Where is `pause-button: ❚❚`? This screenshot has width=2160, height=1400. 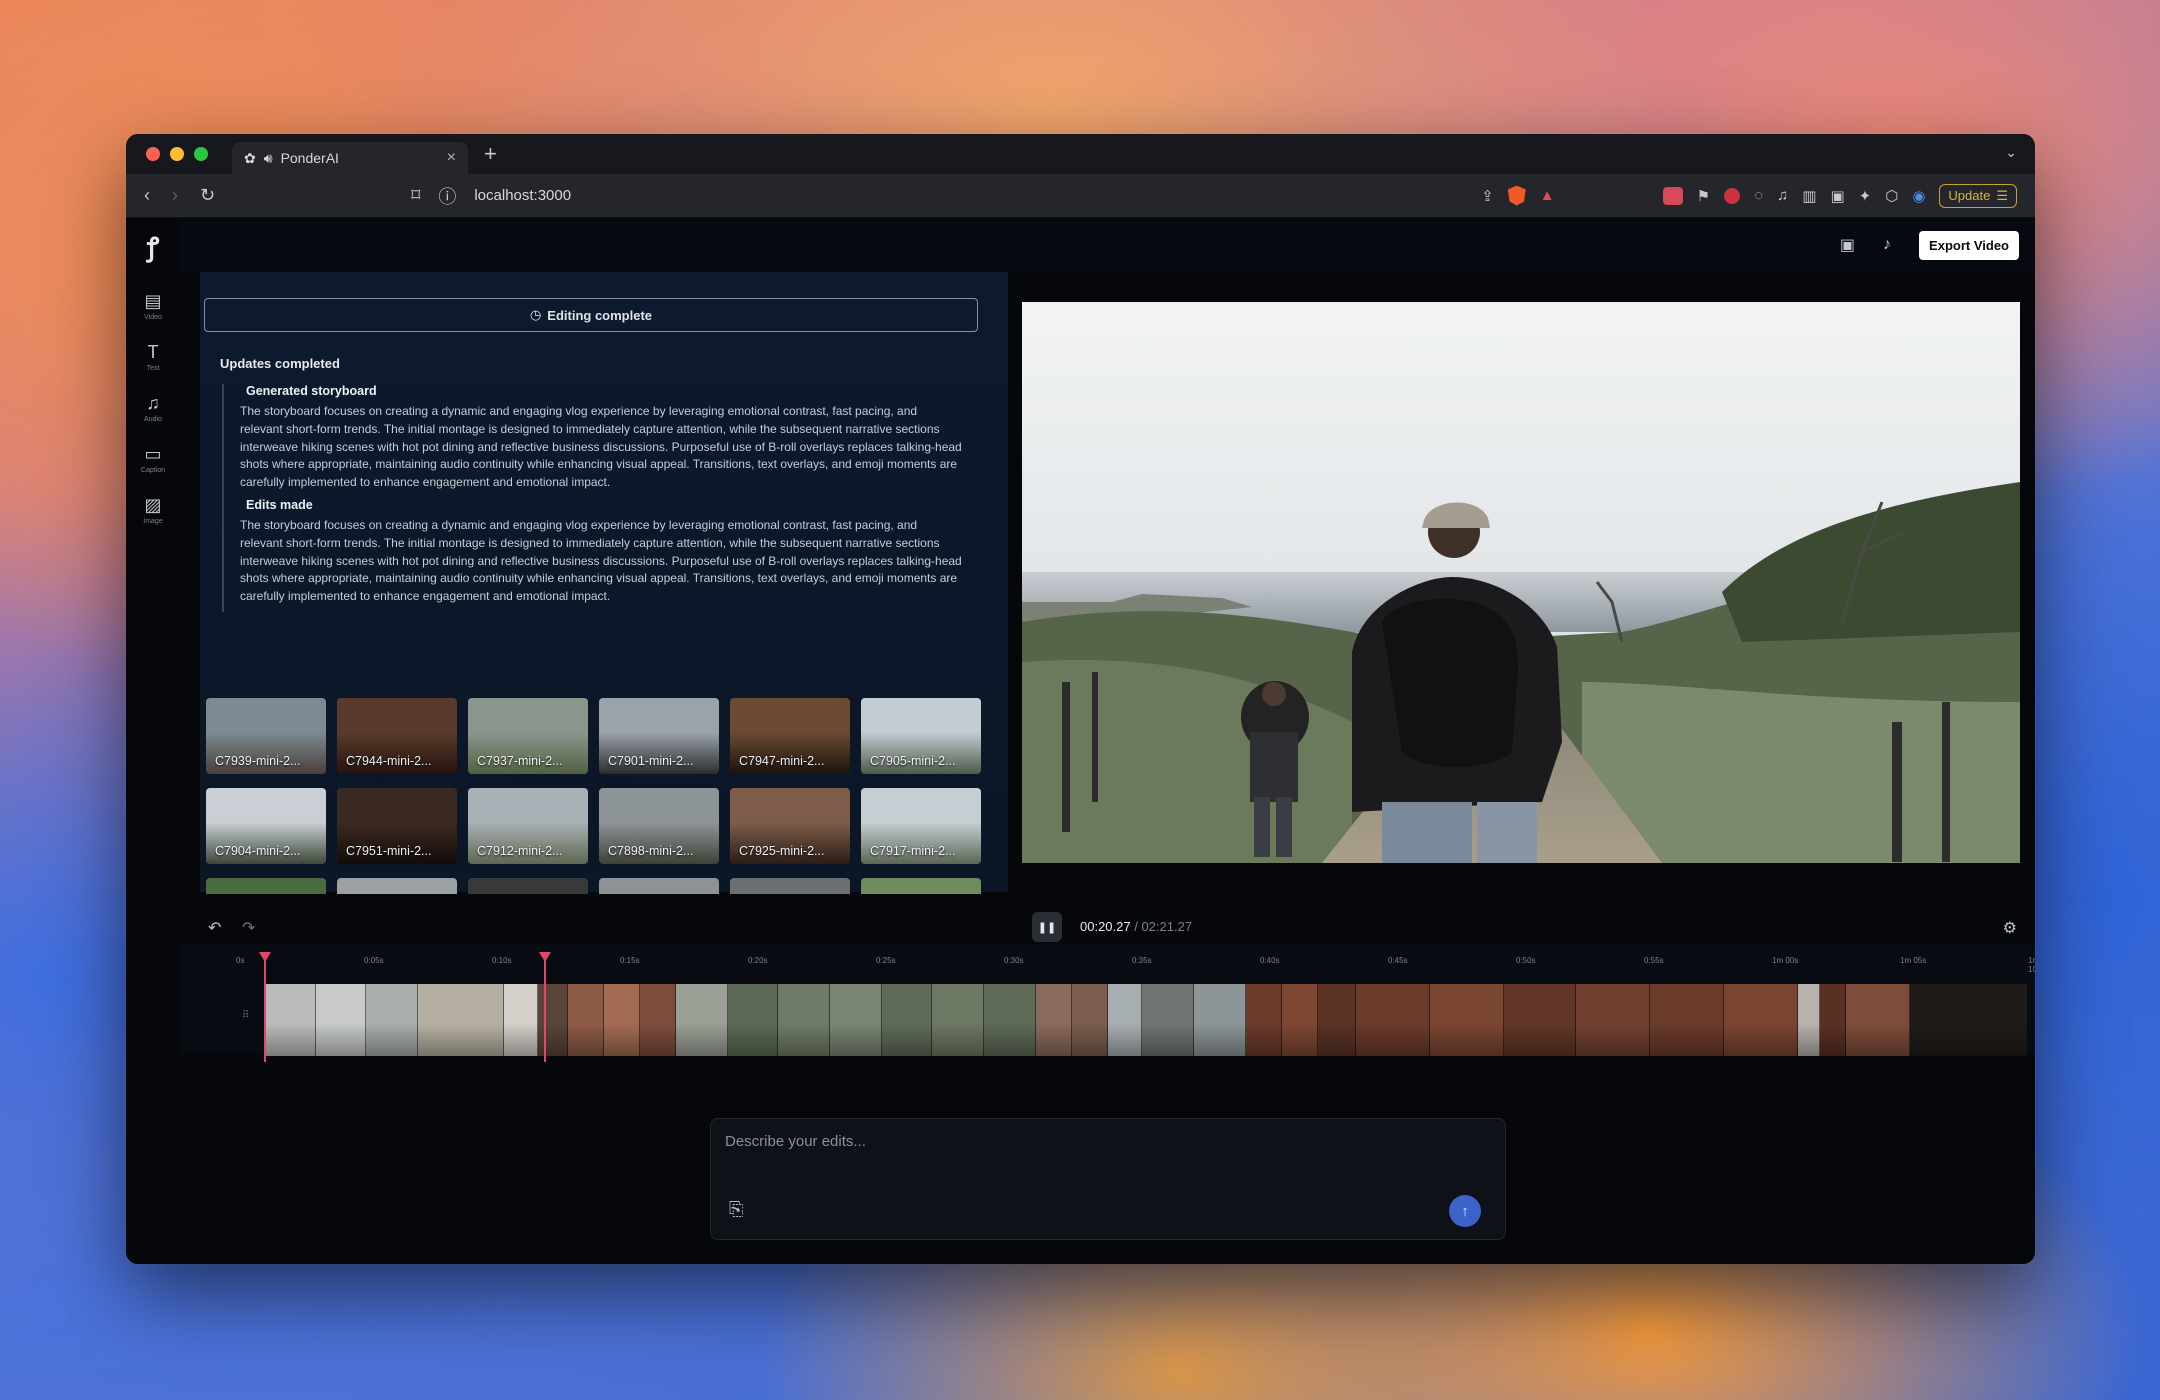 pause-button: ❚❚ is located at coordinates (1047, 927).